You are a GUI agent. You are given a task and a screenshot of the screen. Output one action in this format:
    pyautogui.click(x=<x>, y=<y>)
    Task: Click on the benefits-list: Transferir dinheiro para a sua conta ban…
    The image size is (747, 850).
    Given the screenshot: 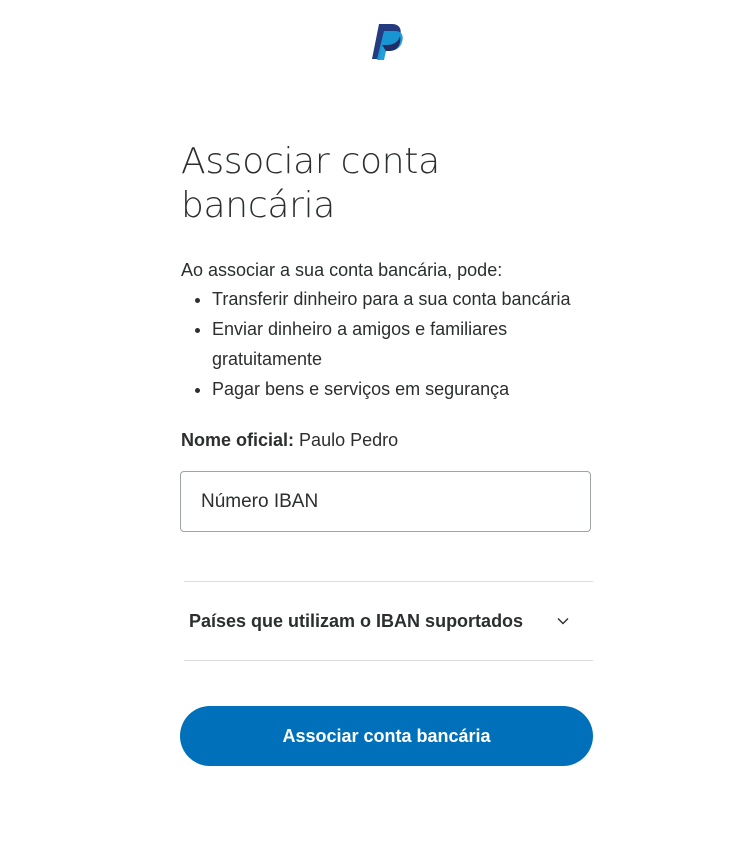 What is the action you would take?
    pyautogui.click(x=387, y=344)
    